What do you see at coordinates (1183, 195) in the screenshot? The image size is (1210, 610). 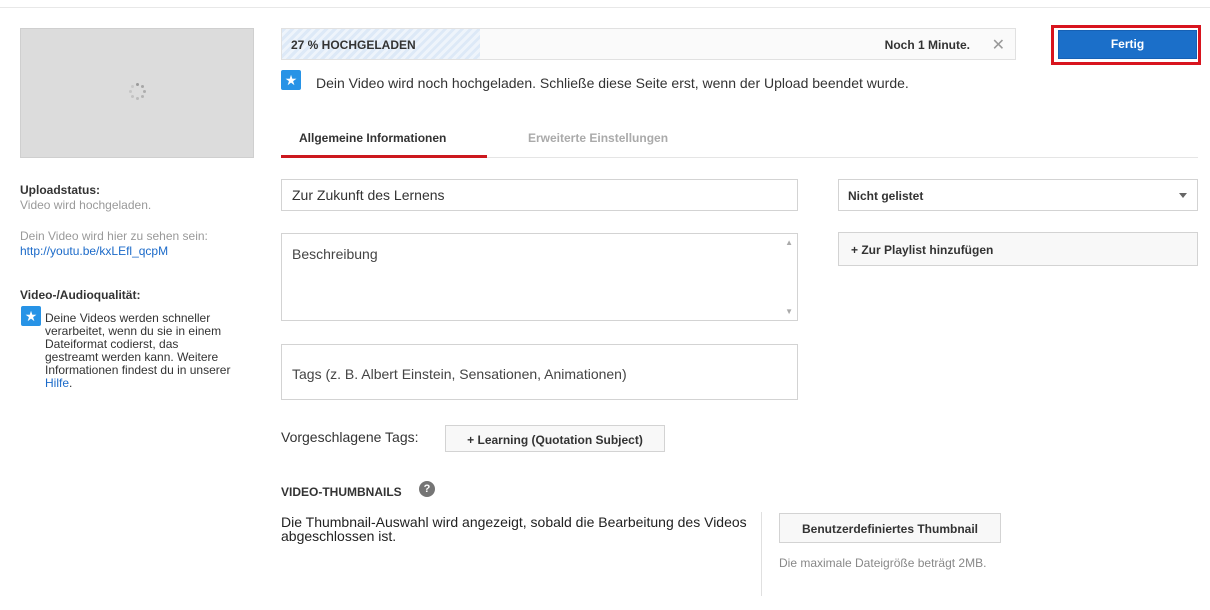 I see `dropdown-arrow-icon` at bounding box center [1183, 195].